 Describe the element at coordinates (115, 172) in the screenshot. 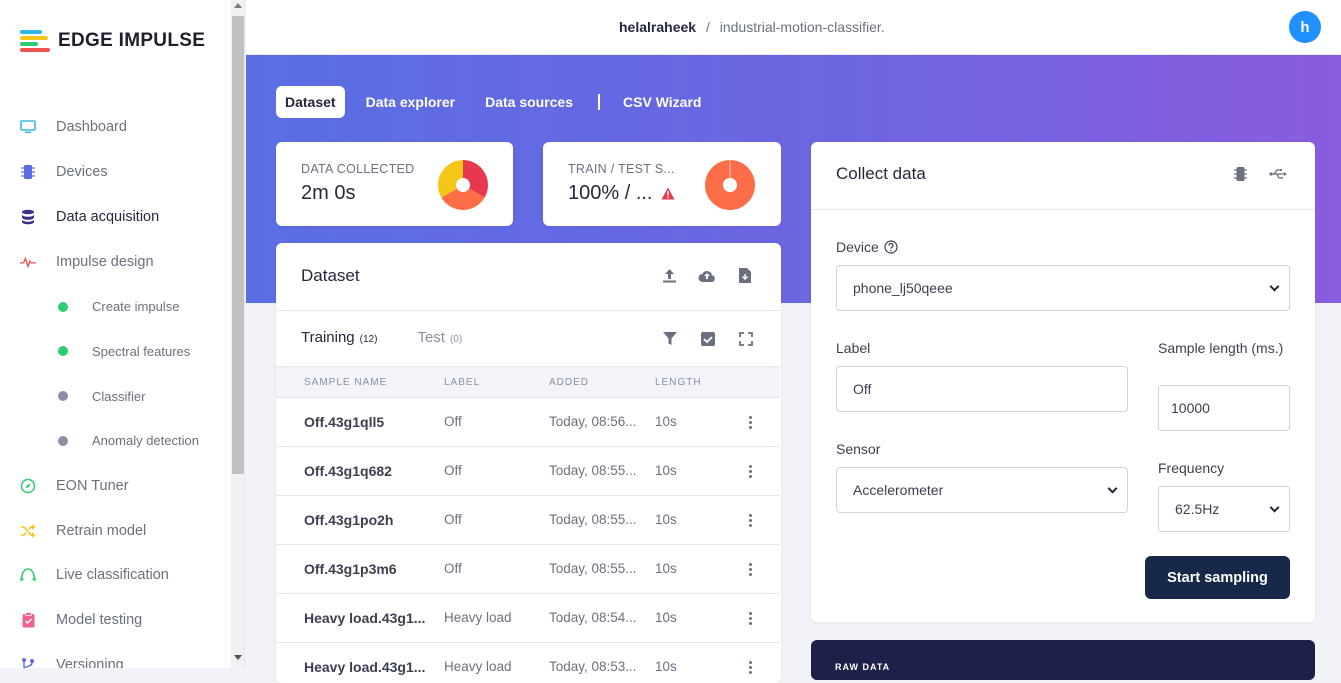

I see `sidebar-item-devices: Devices` at that location.